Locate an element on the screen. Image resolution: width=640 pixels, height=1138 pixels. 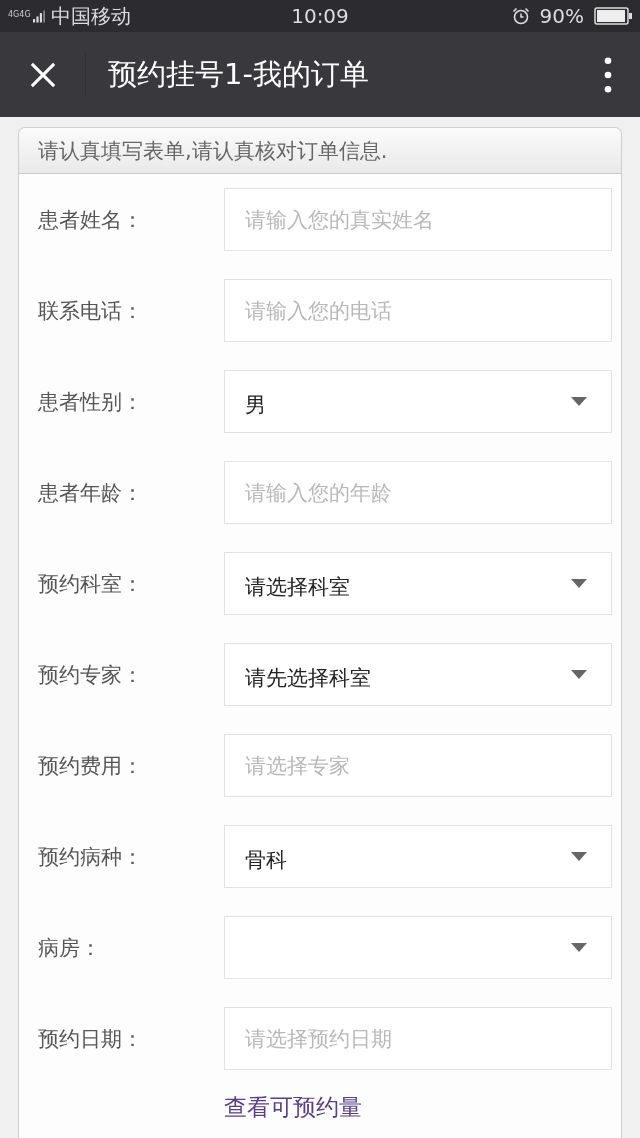
page-title: 预约挂号1-我的订单 is located at coordinates (239, 74).